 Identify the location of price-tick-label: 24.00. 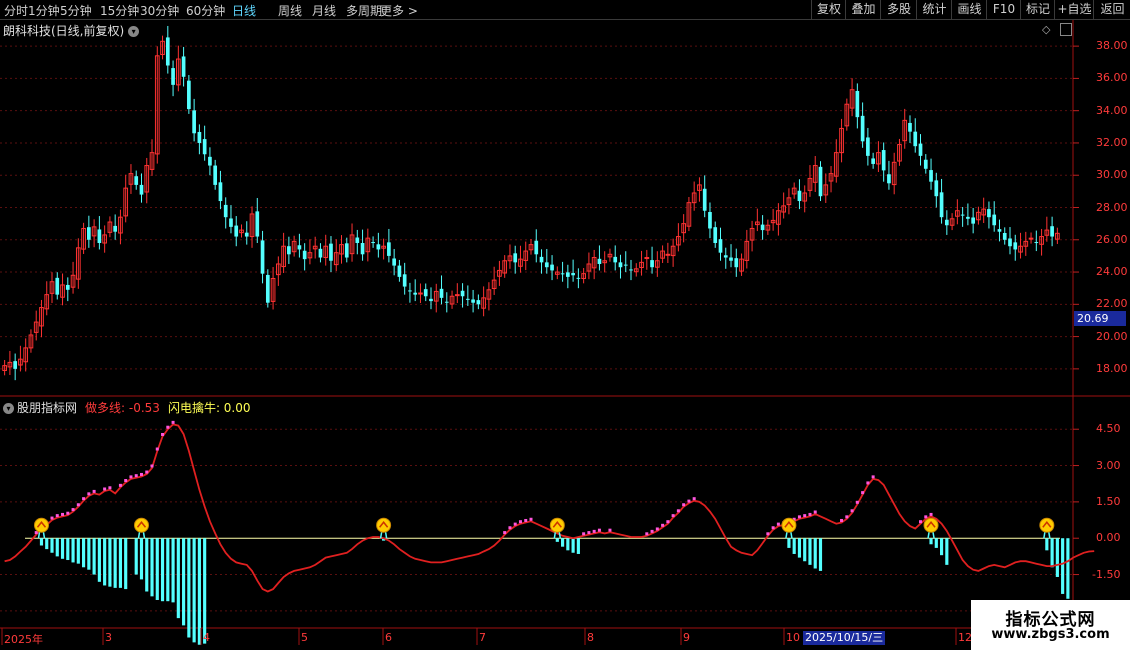
(1112, 272).